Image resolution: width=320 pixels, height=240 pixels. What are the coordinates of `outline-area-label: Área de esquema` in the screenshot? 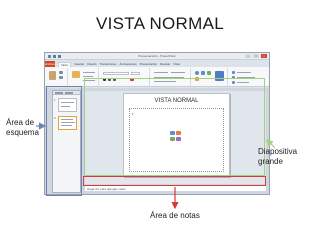 It's located at (22, 127).